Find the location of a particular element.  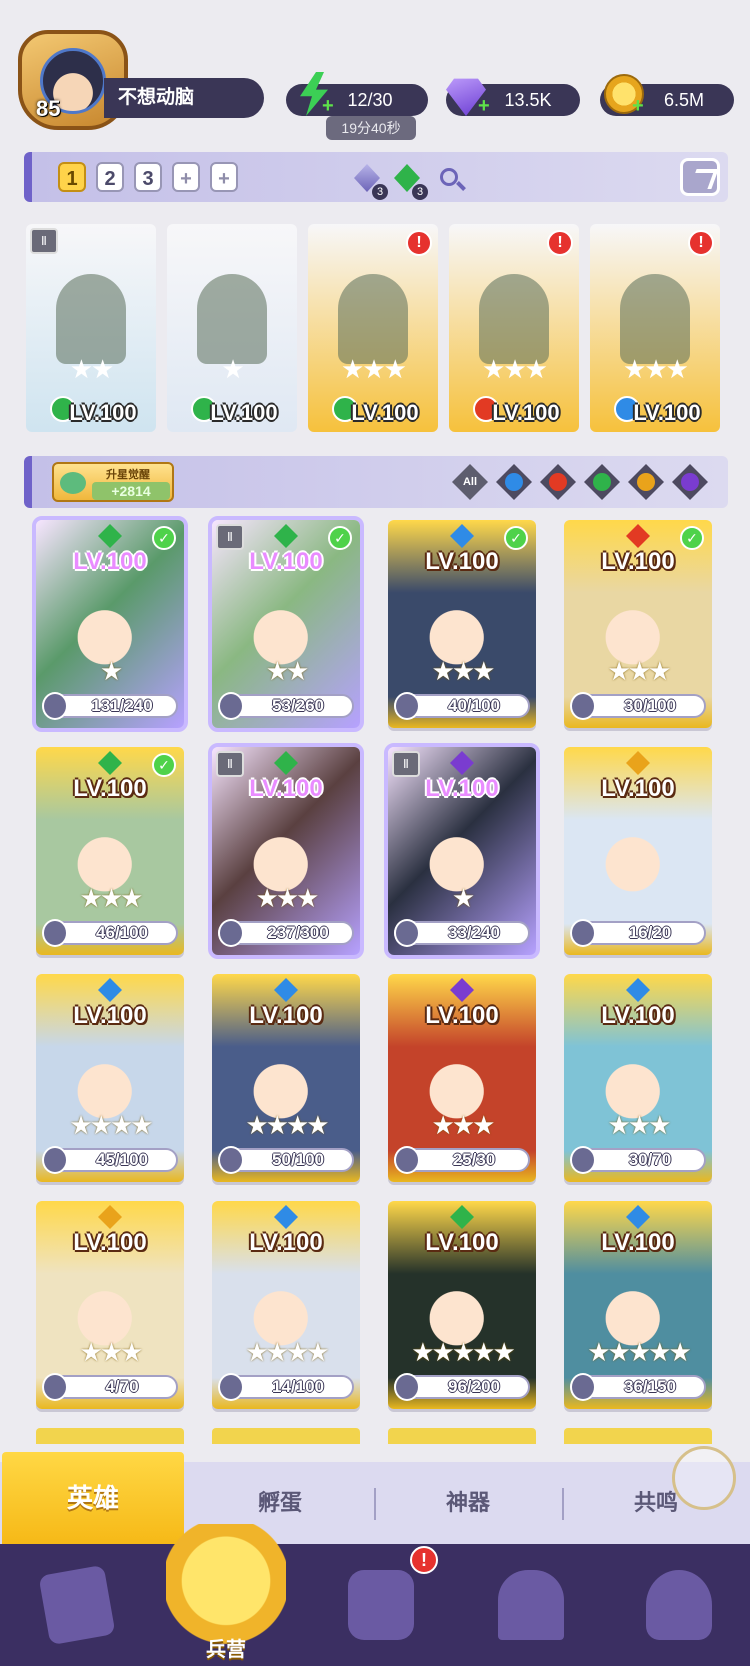

shard-progress: 30/100 is located at coordinates (638, 706).